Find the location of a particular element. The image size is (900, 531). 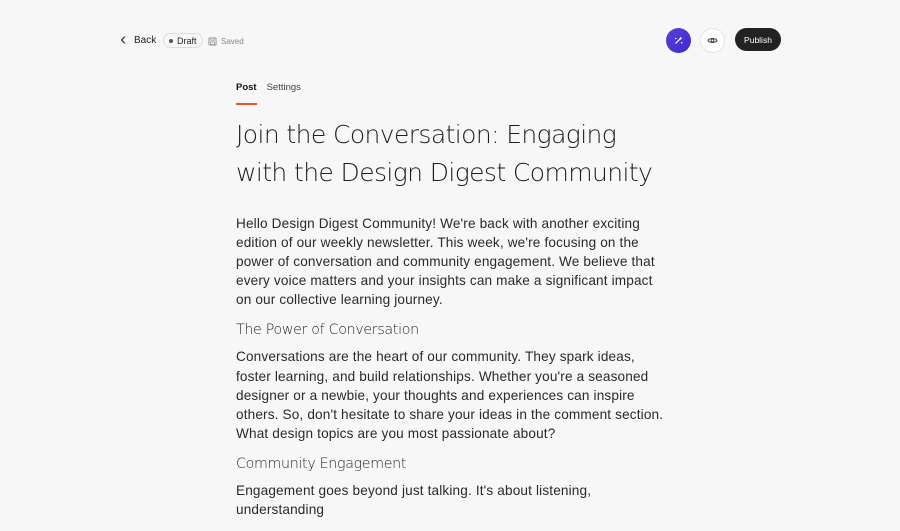

section-heading: The Power of Conversation is located at coordinates (451, 330).